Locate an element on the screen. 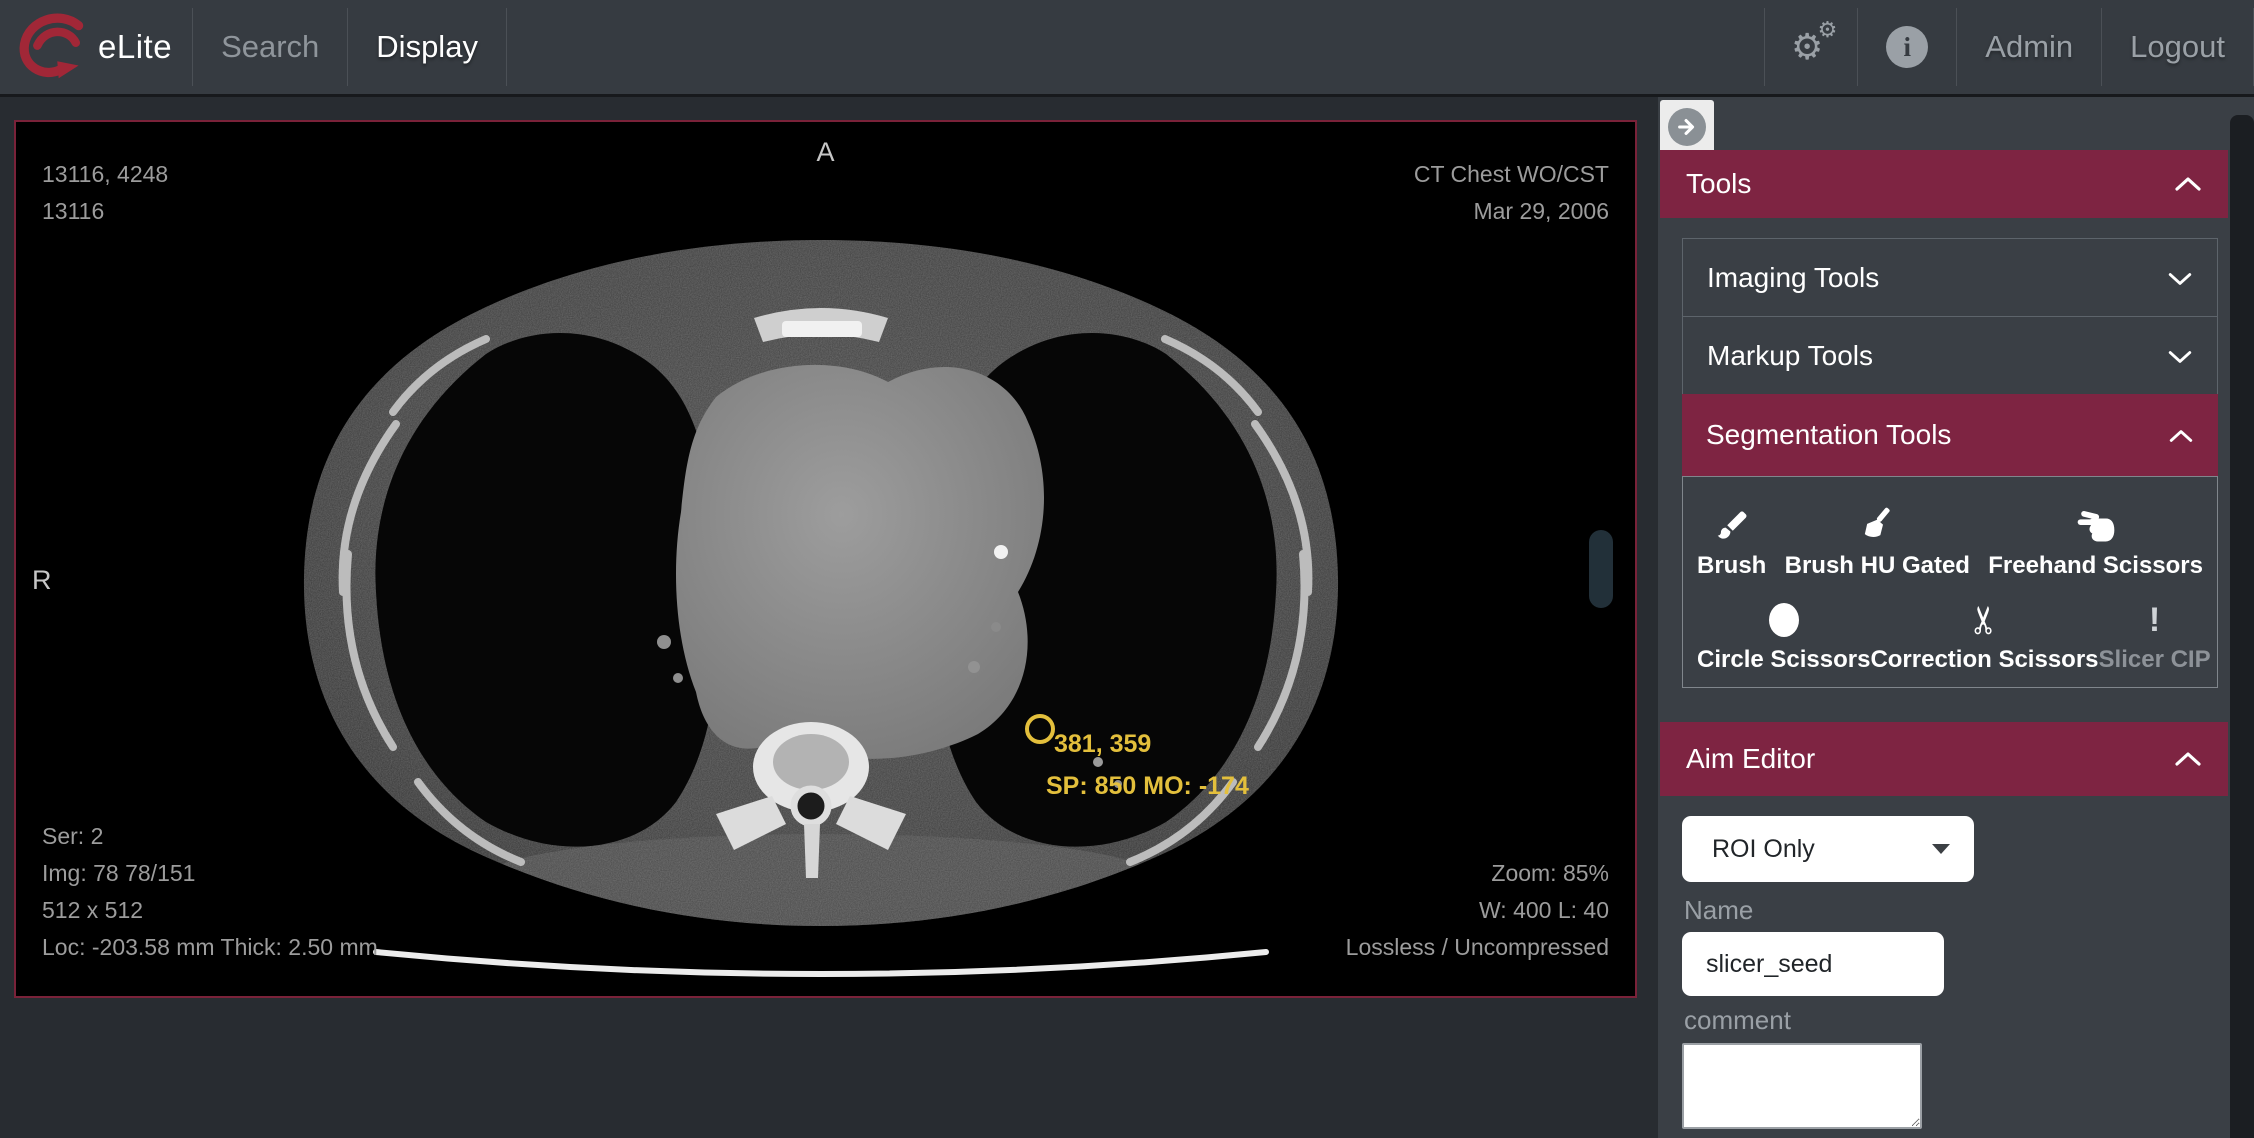 The image size is (2254, 1138). seg-tools-row-1: Brush Brush HU Gated Freehand Scissors is located at coordinates (1950, 536).